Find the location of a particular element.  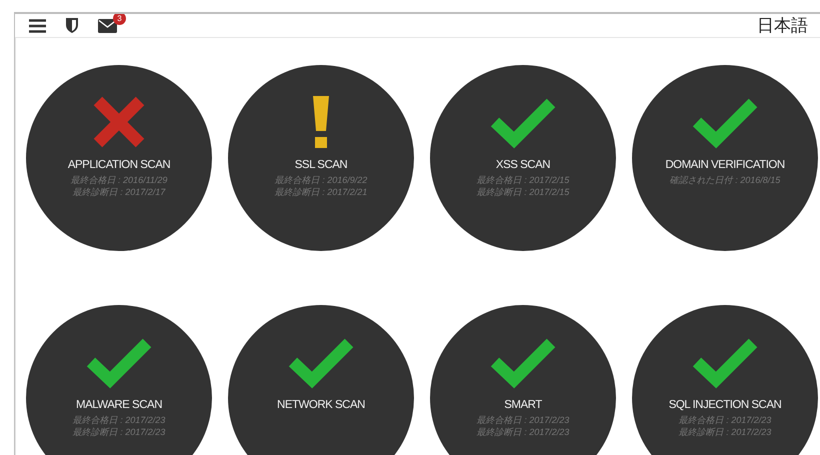

scan-date: 最終合格日 : 2017/2/15 is located at coordinates (523, 180).